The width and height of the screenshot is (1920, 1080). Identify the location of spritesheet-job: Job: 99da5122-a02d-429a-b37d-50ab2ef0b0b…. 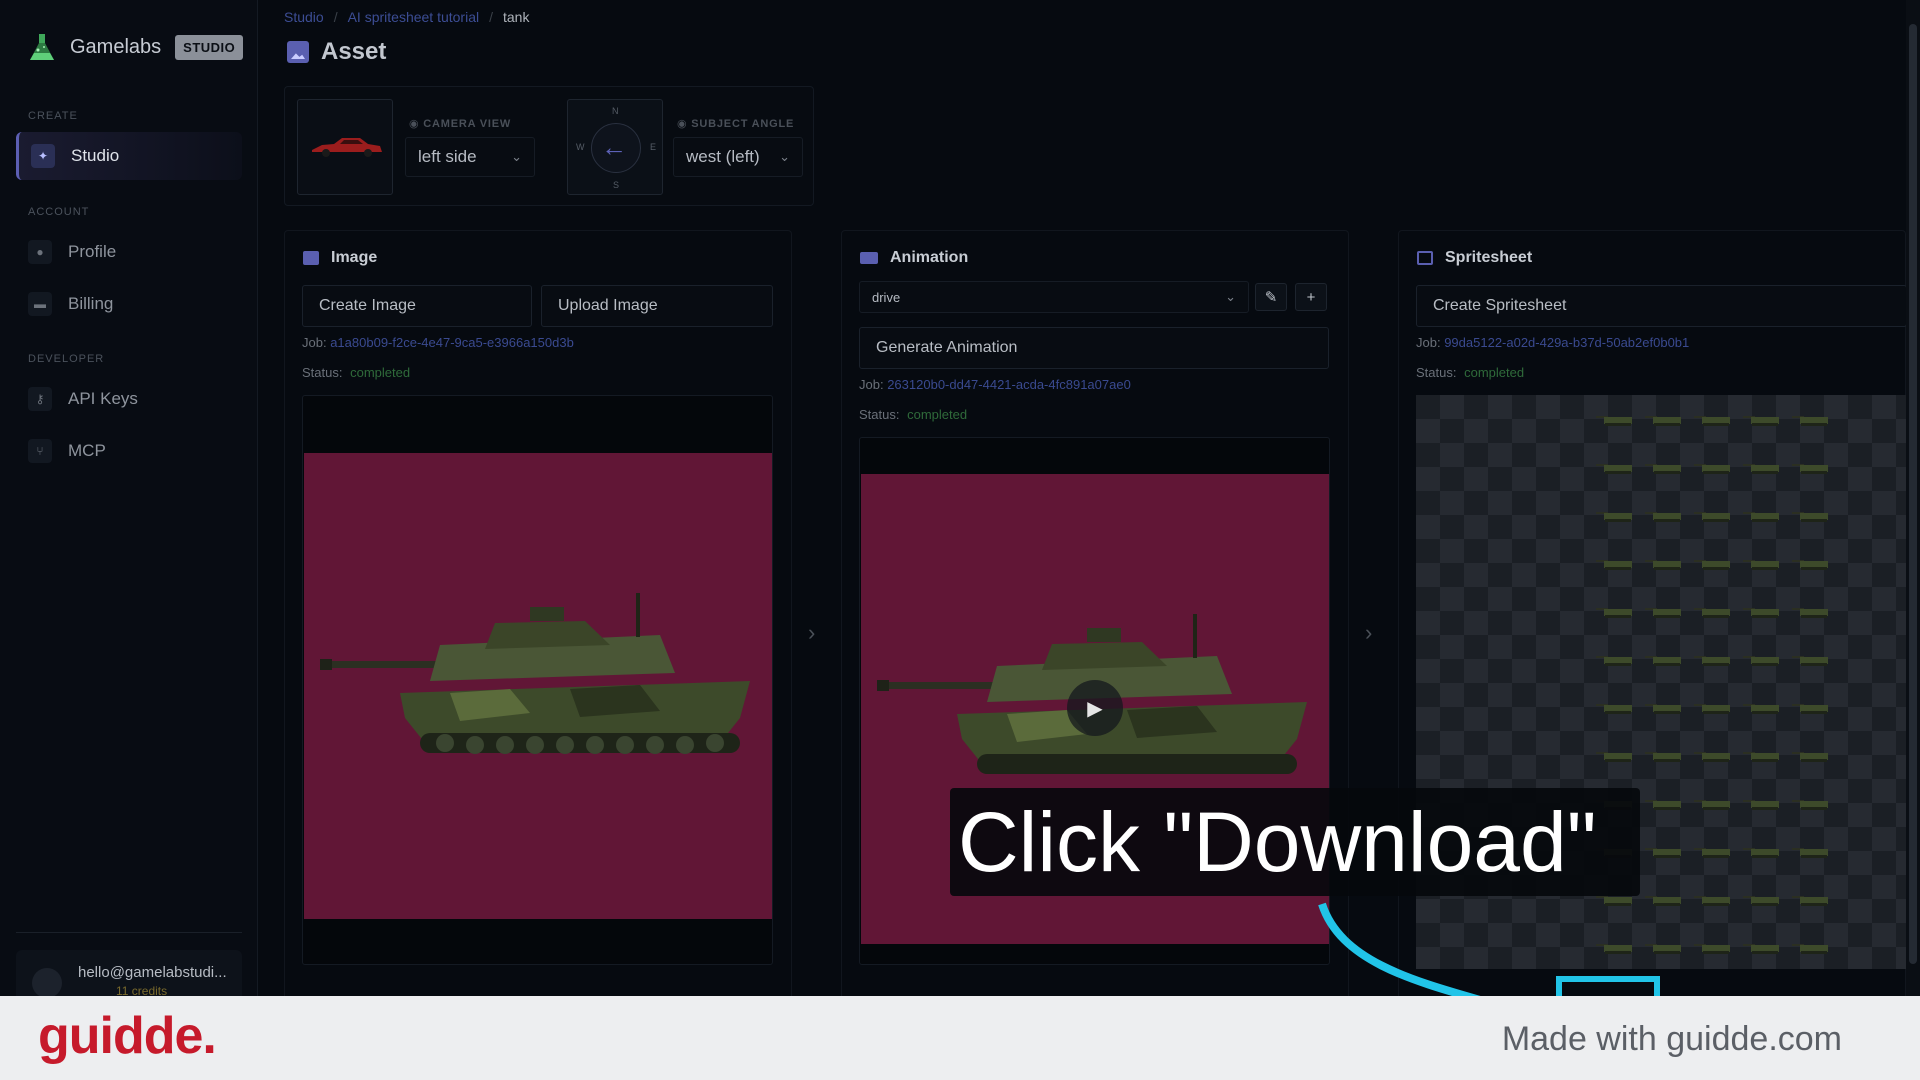
(1552, 342).